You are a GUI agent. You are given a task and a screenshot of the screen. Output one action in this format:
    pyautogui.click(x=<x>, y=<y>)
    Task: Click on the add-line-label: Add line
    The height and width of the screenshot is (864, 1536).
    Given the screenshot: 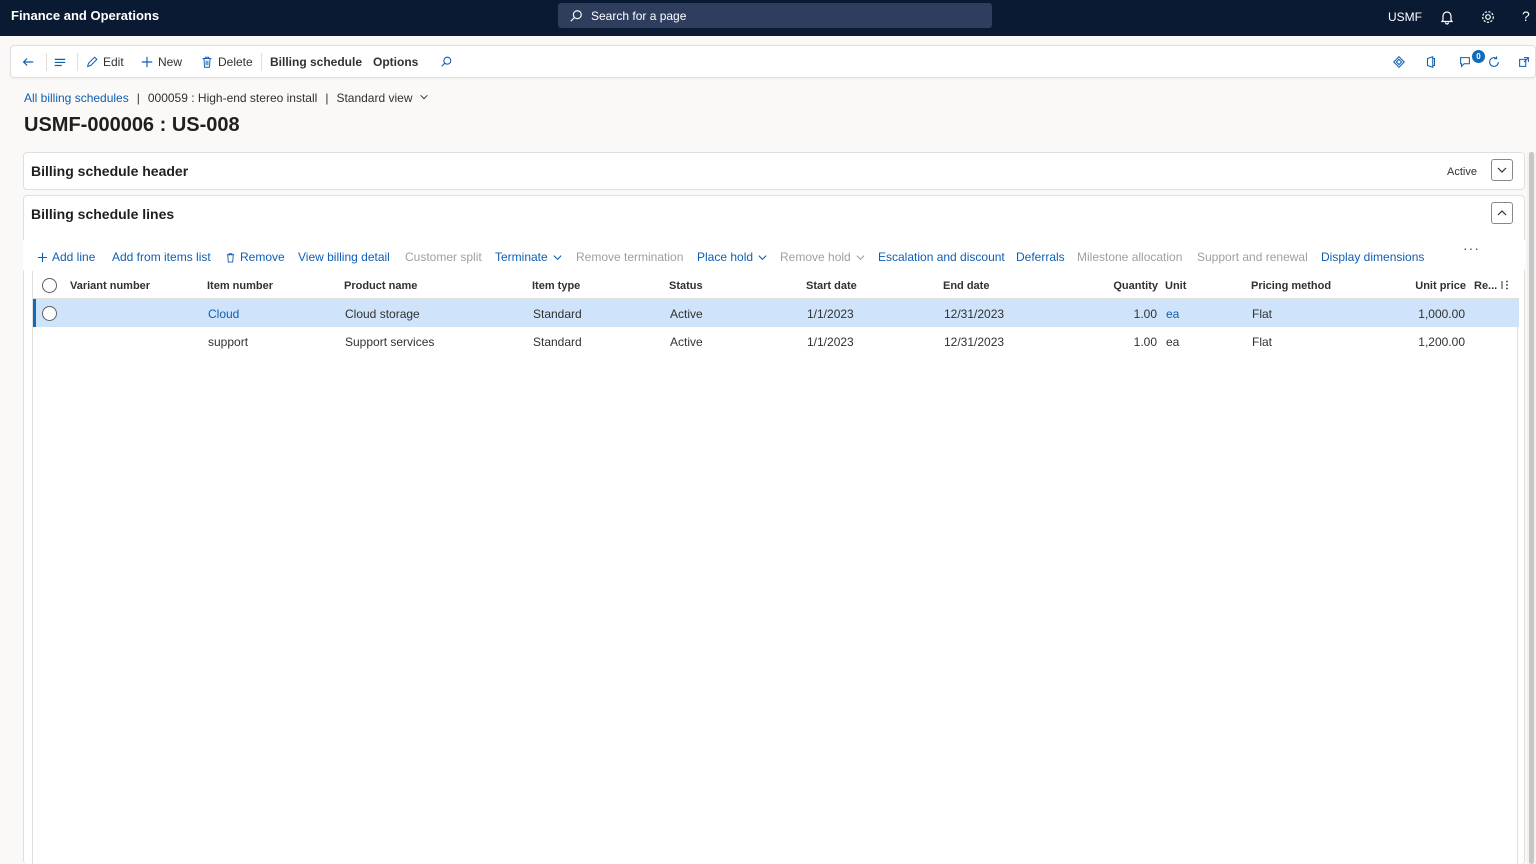 What is the action you would take?
    pyautogui.click(x=74, y=257)
    